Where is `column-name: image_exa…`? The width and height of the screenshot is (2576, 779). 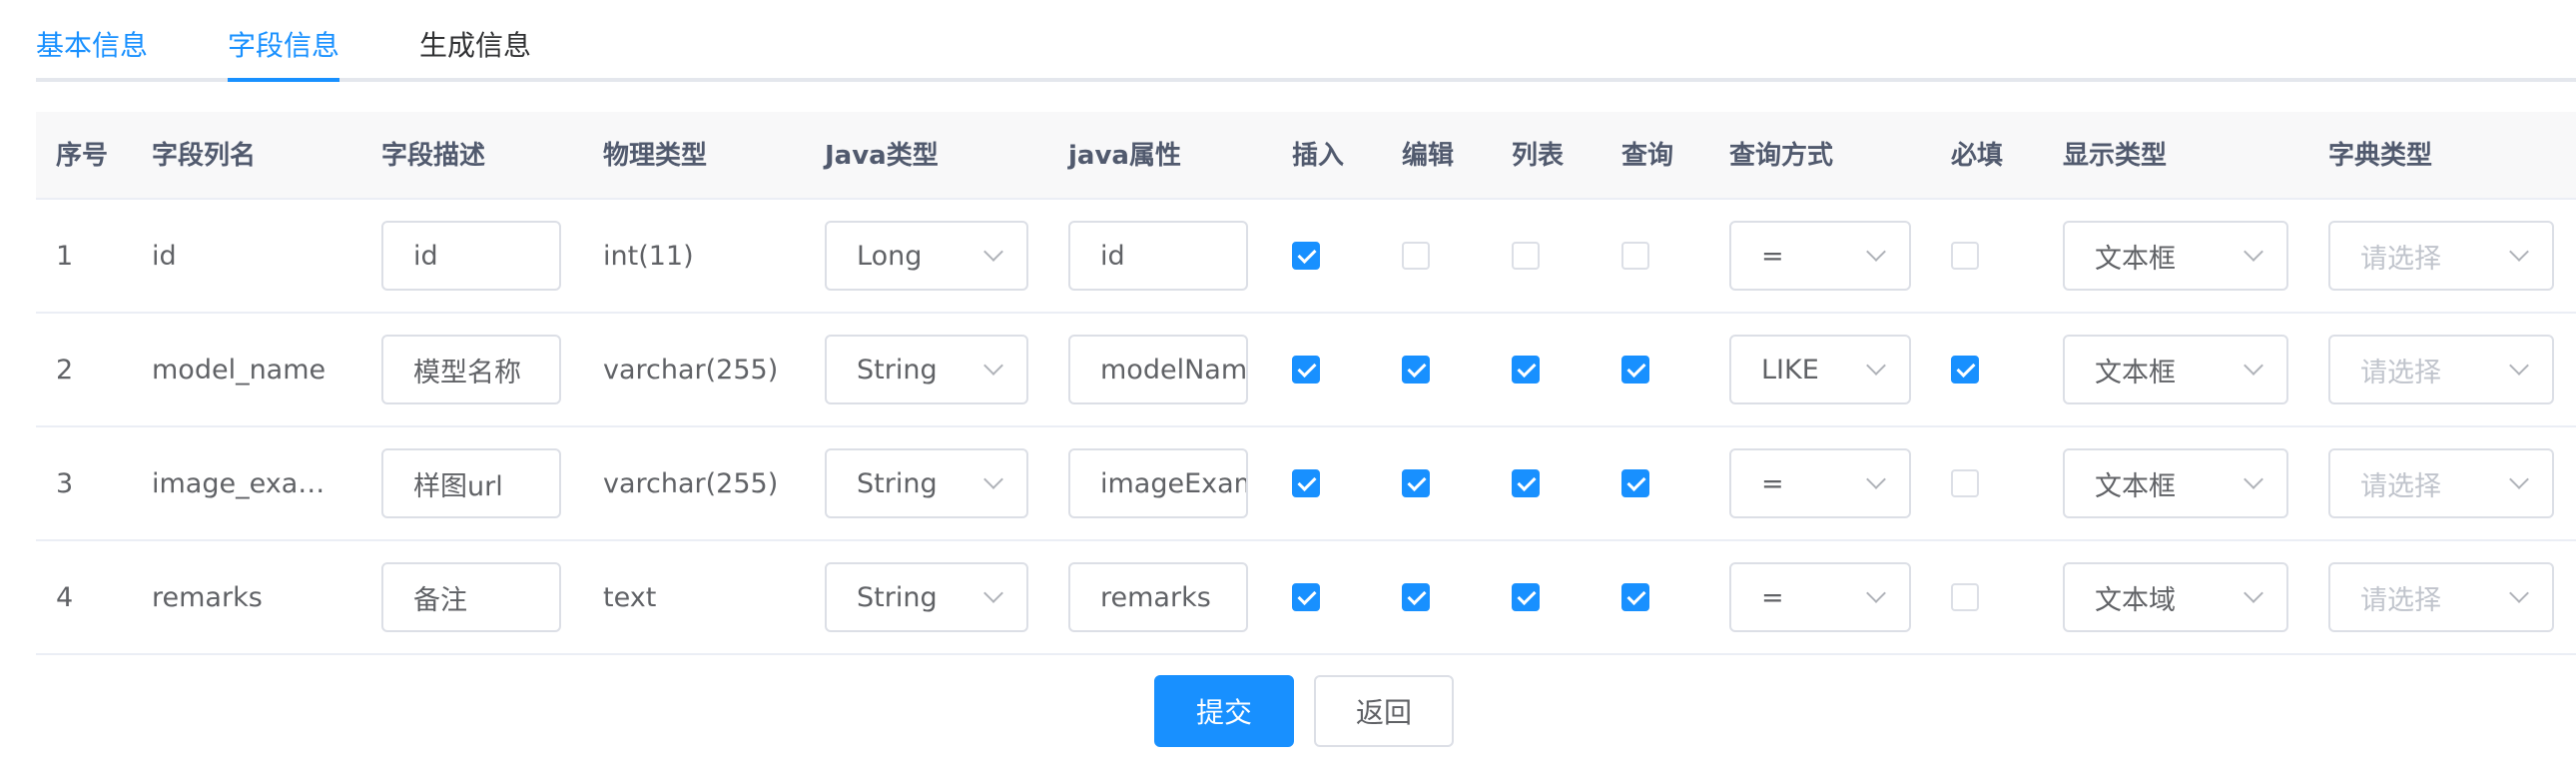 column-name: image_exa… is located at coordinates (238, 483).